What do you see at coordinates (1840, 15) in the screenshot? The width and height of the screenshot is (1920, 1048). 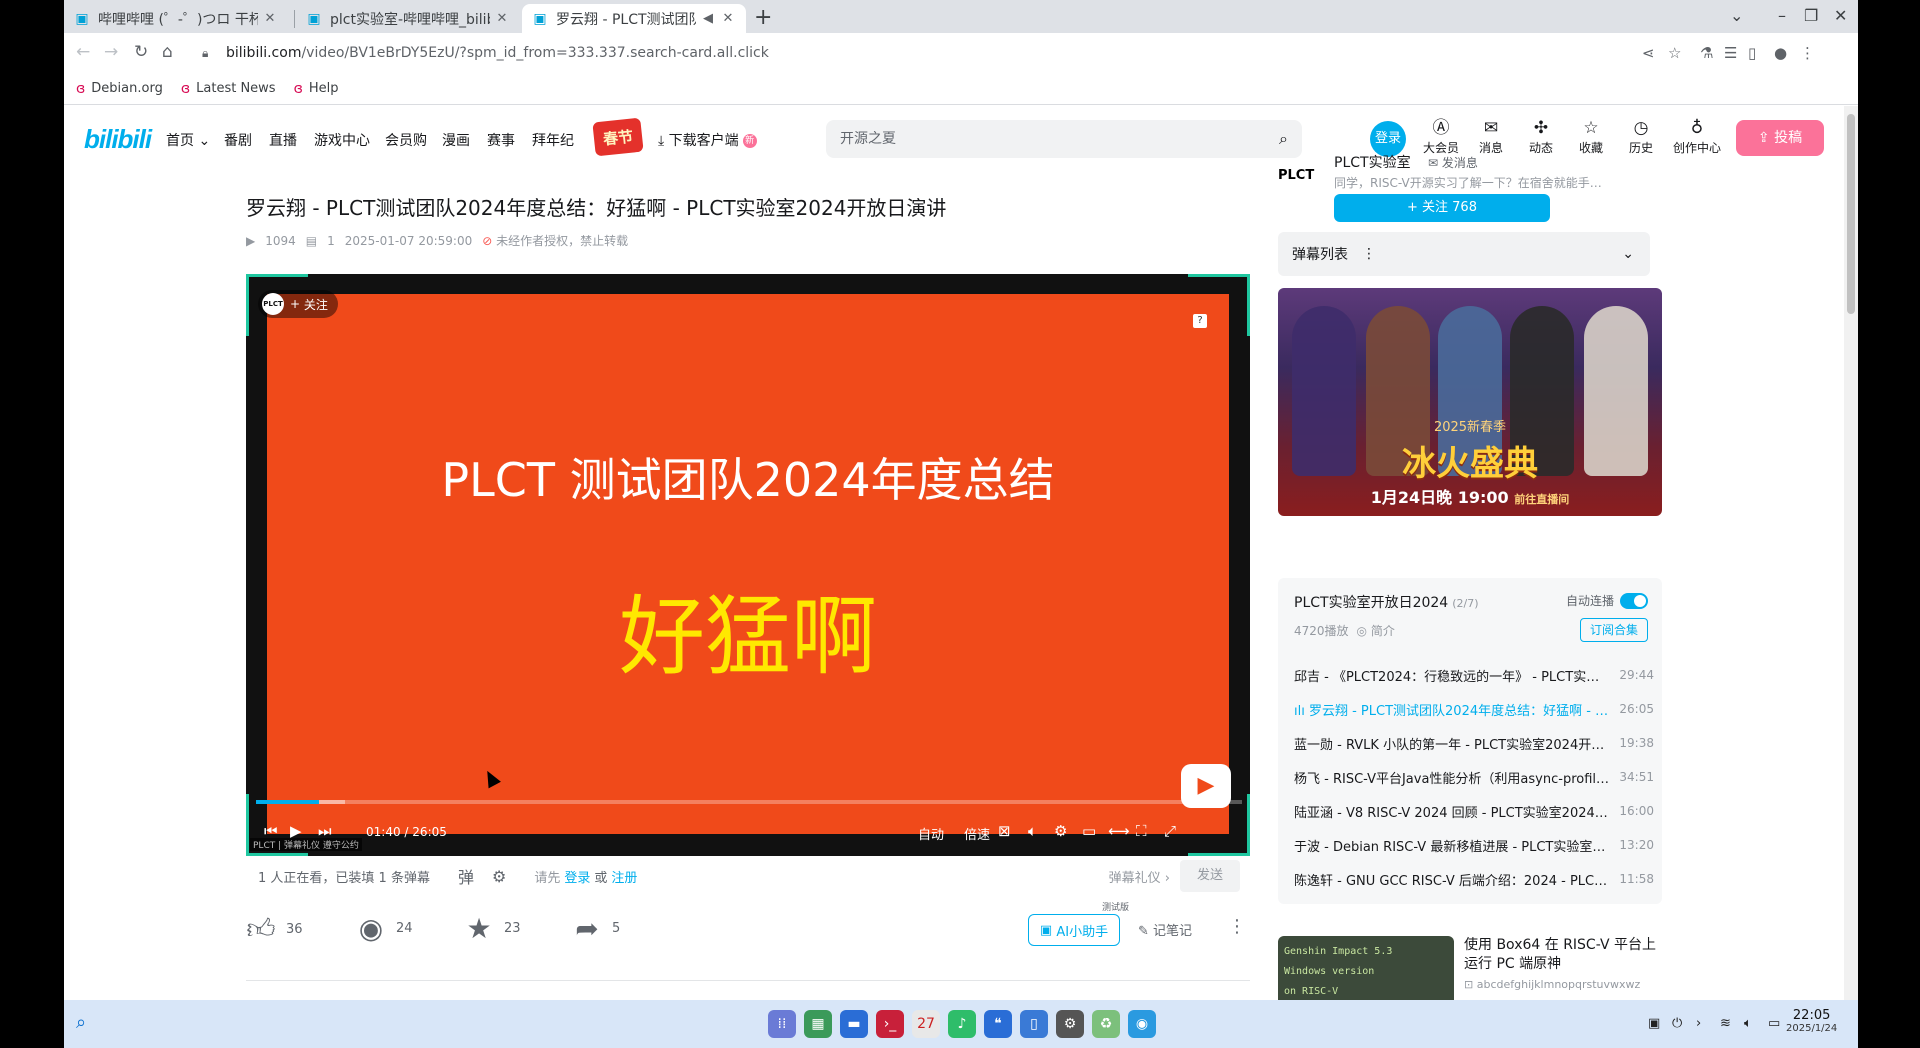 I see `window-close-icon: ✕` at bounding box center [1840, 15].